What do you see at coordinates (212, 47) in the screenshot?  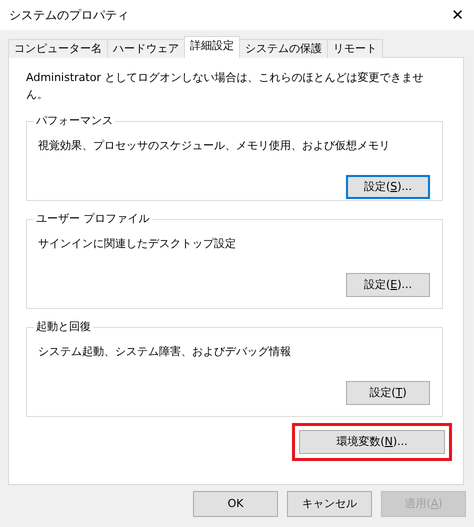 I see `tab: 詳細設定` at bounding box center [212, 47].